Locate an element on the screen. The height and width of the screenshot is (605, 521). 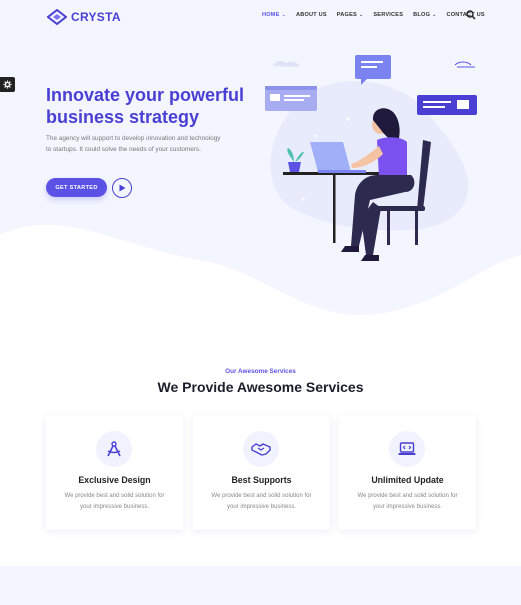
logo-icon is located at coordinates (57, 17).